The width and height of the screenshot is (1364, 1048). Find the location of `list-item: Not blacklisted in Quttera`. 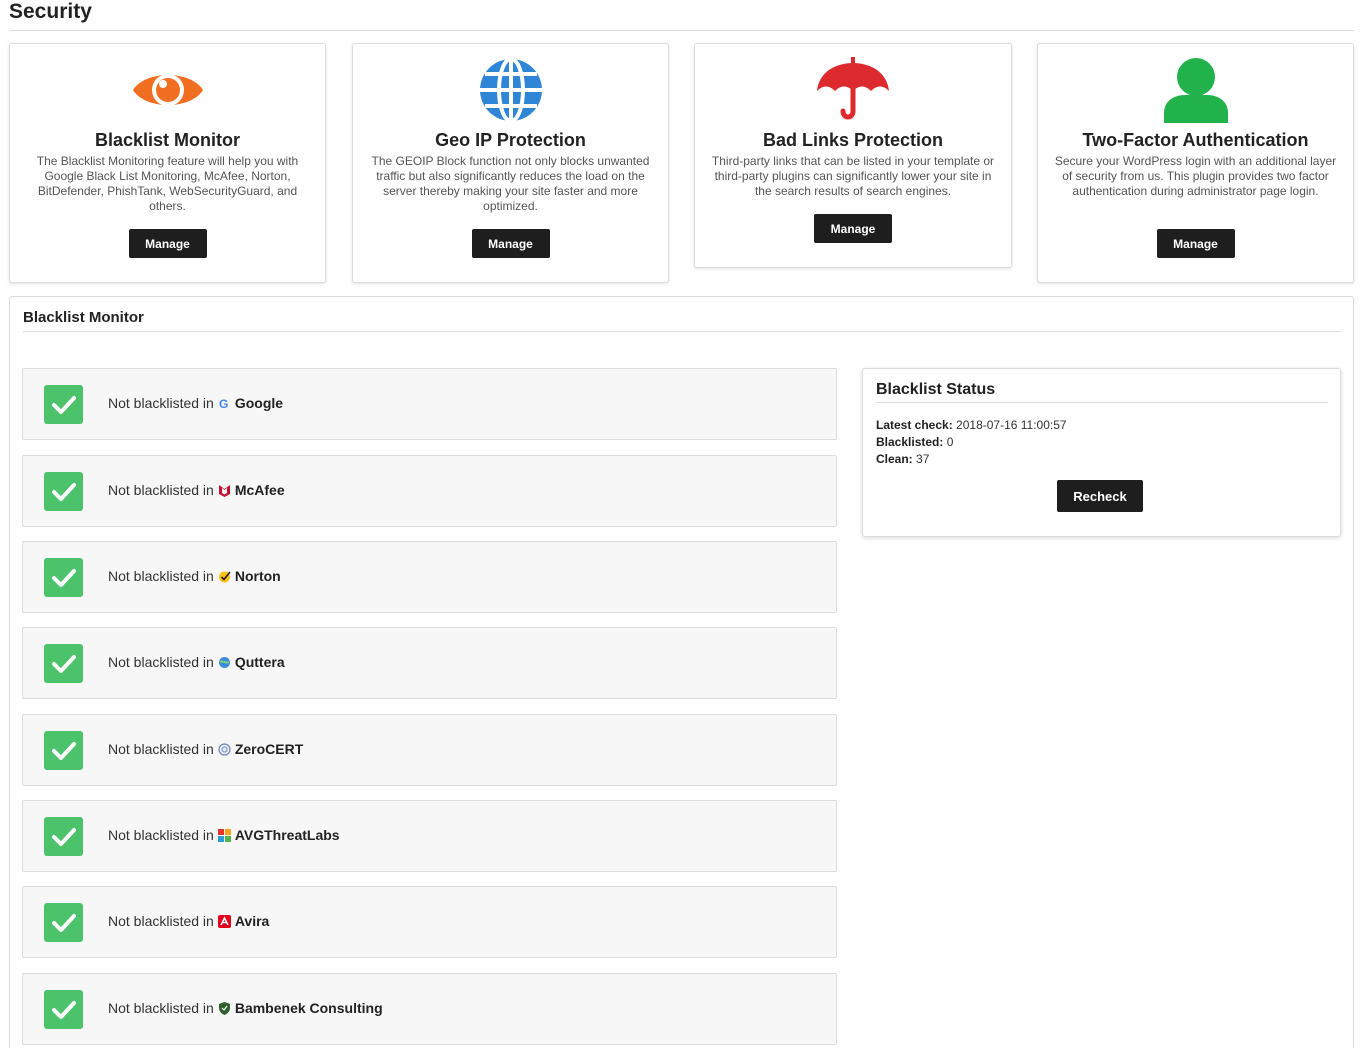

list-item: Not blacklisted in Quttera is located at coordinates (429, 663).